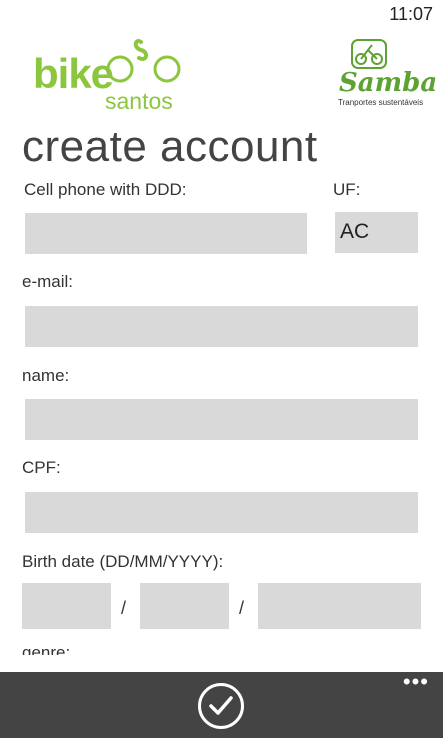  What do you see at coordinates (347, 189) in the screenshot?
I see `uf-label: UF:` at bounding box center [347, 189].